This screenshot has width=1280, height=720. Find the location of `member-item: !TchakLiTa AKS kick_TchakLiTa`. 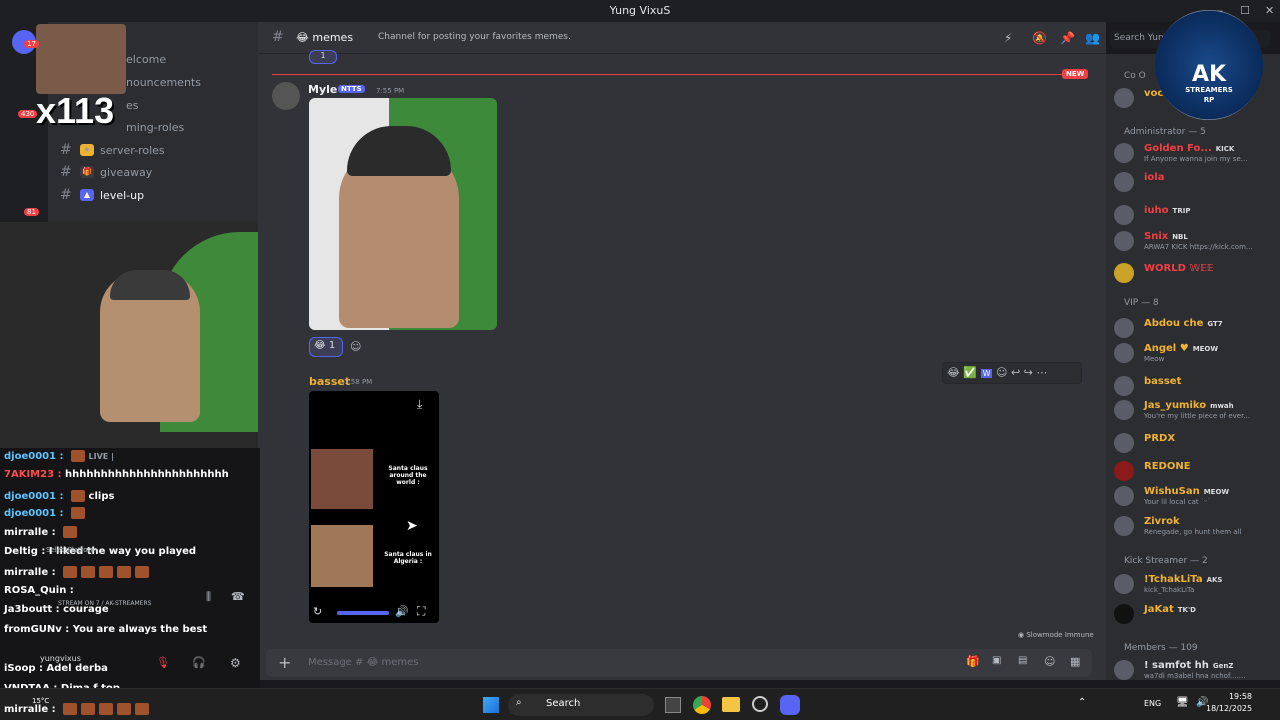

member-item: !TchakLiTa AKS kick_TchakLiTa is located at coordinates (1194, 586).